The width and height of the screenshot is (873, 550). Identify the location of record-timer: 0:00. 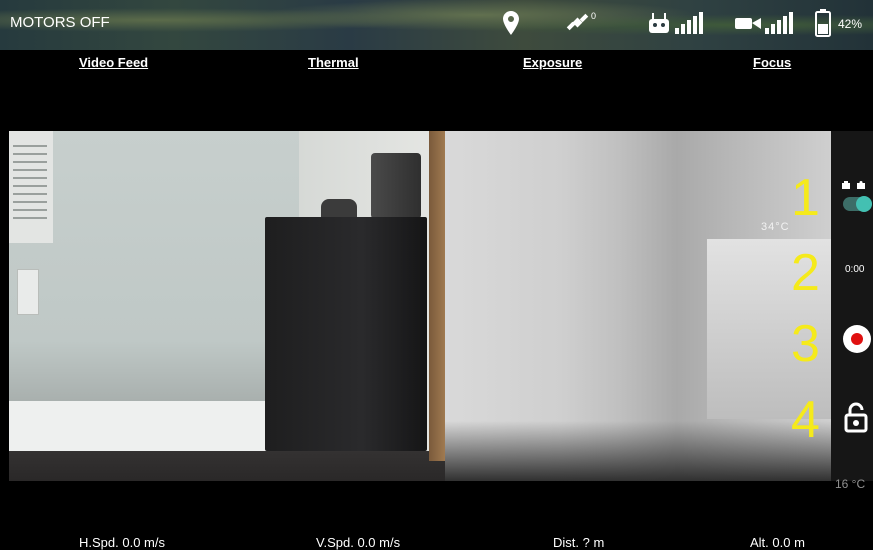
(855, 269).